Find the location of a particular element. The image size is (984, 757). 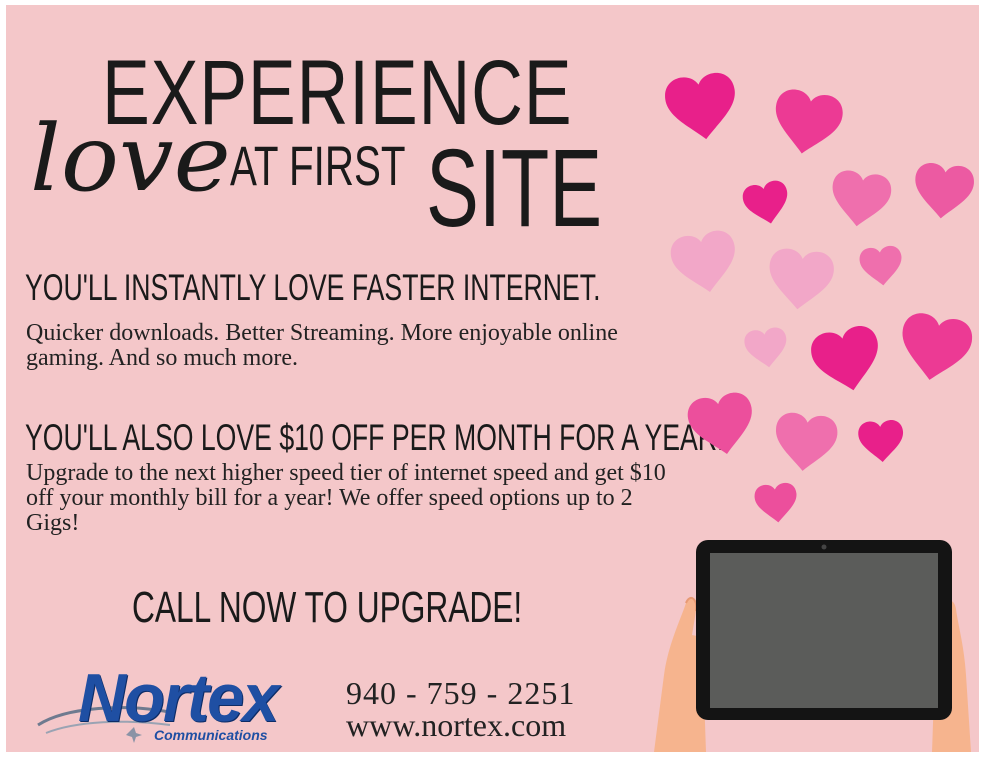

headline-at-first: AT FIRST is located at coordinates (318, 165).